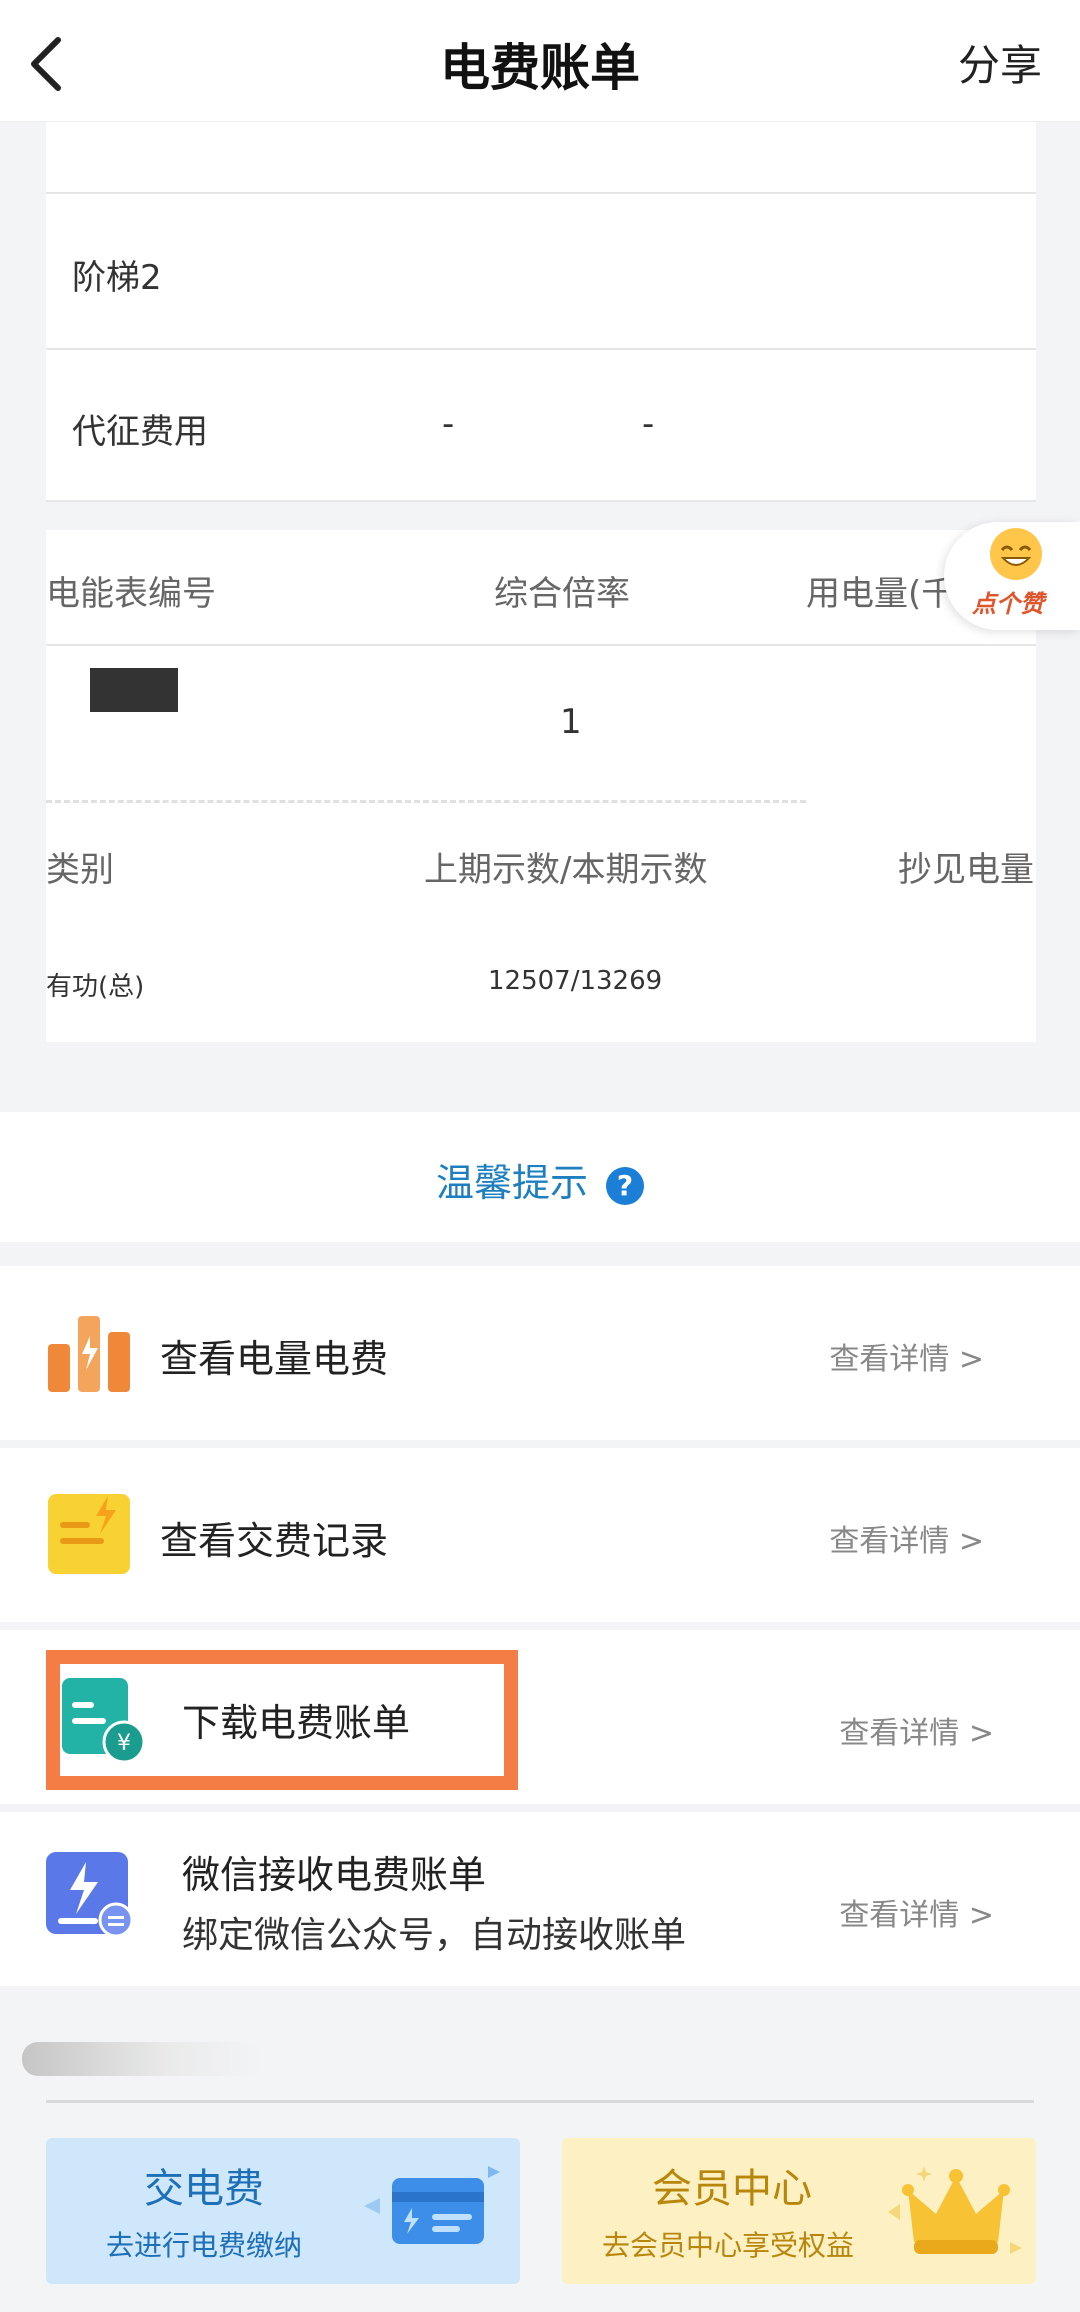  I want to click on pay-bill-title: 交电费, so click(204, 2189).